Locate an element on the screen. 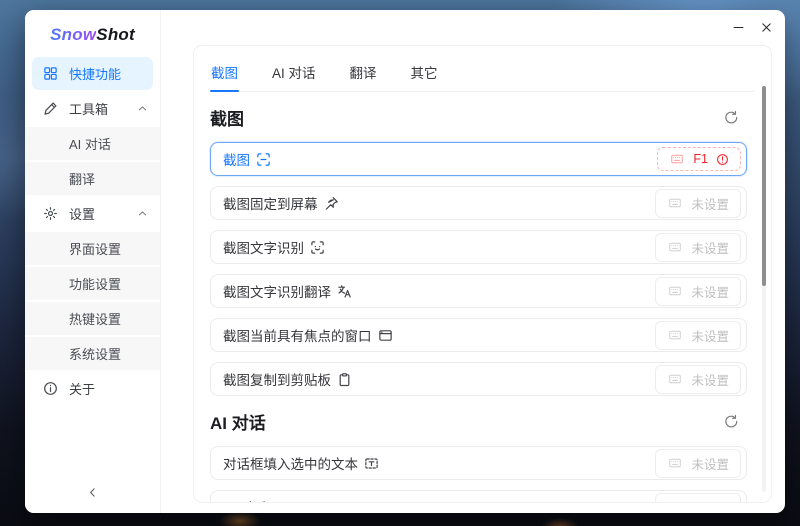  app-logo: SnowShot is located at coordinates (92, 33).